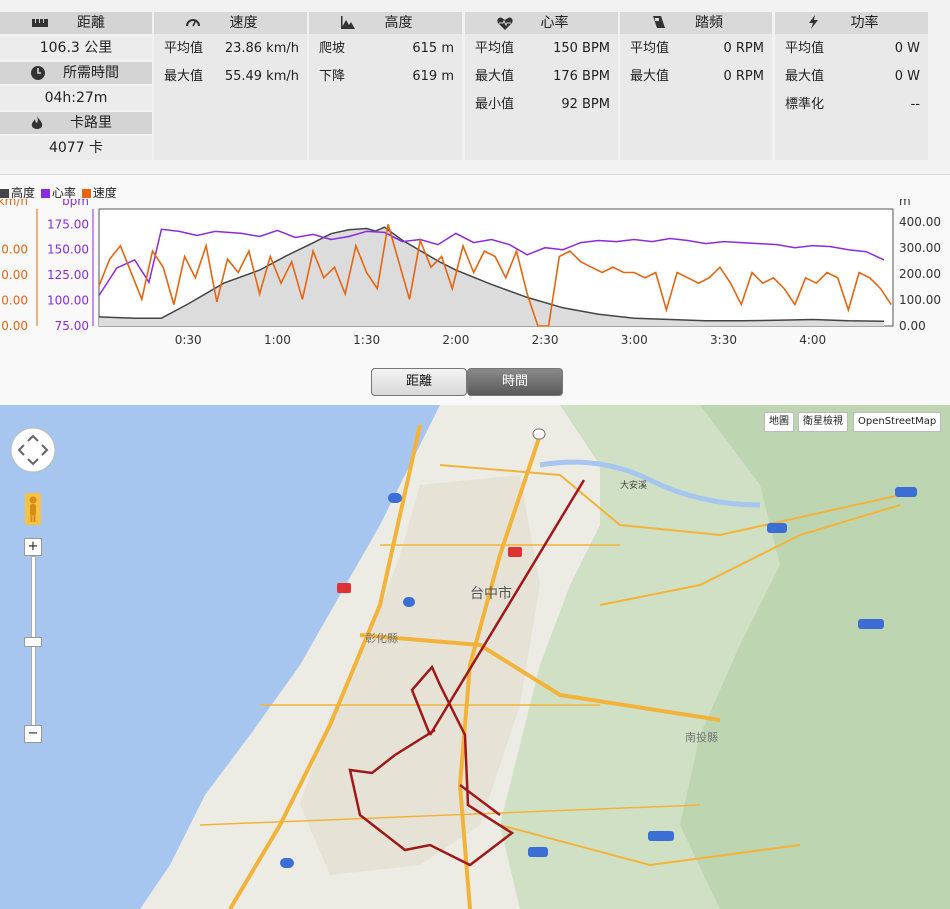 The width and height of the screenshot is (950, 909). Describe the element at coordinates (33, 547) in the screenshot. I see `zoom-in-button: +` at that location.